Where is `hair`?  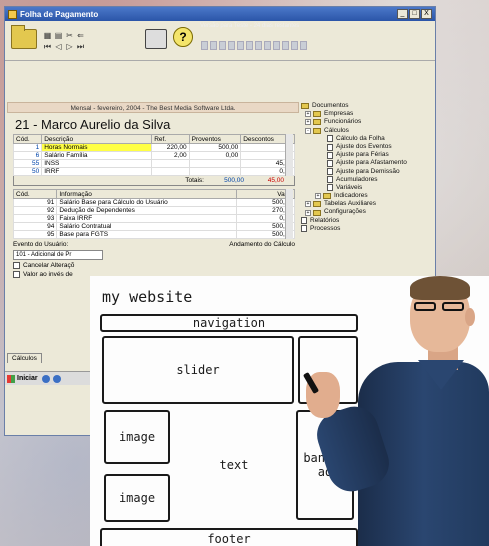 hair is located at coordinates (440, 288).